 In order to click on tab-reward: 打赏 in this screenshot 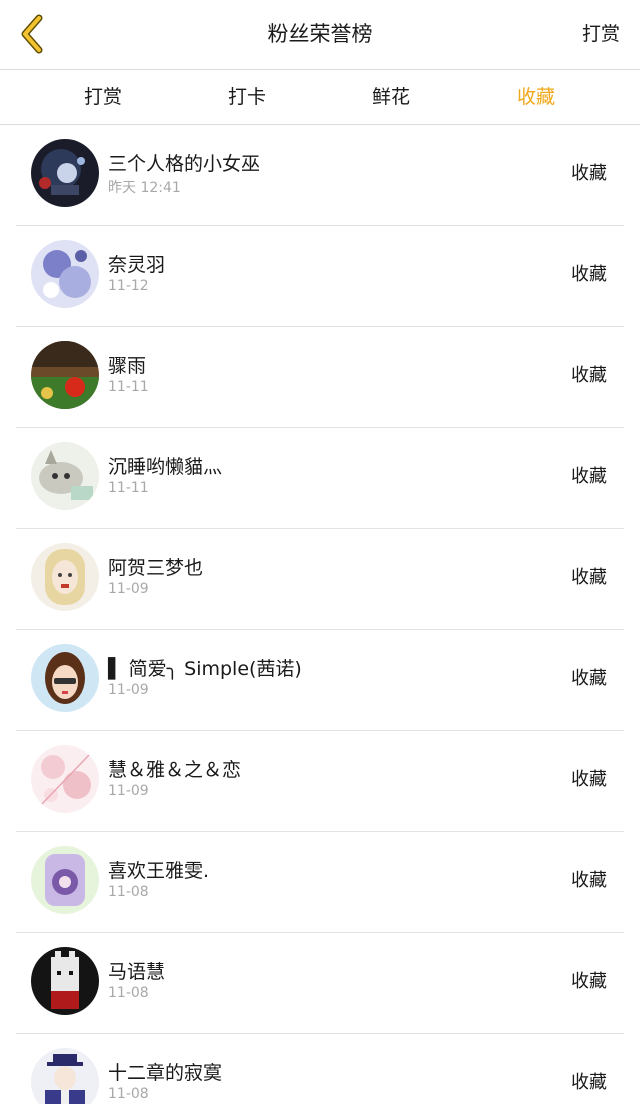, I will do `click(103, 98)`.